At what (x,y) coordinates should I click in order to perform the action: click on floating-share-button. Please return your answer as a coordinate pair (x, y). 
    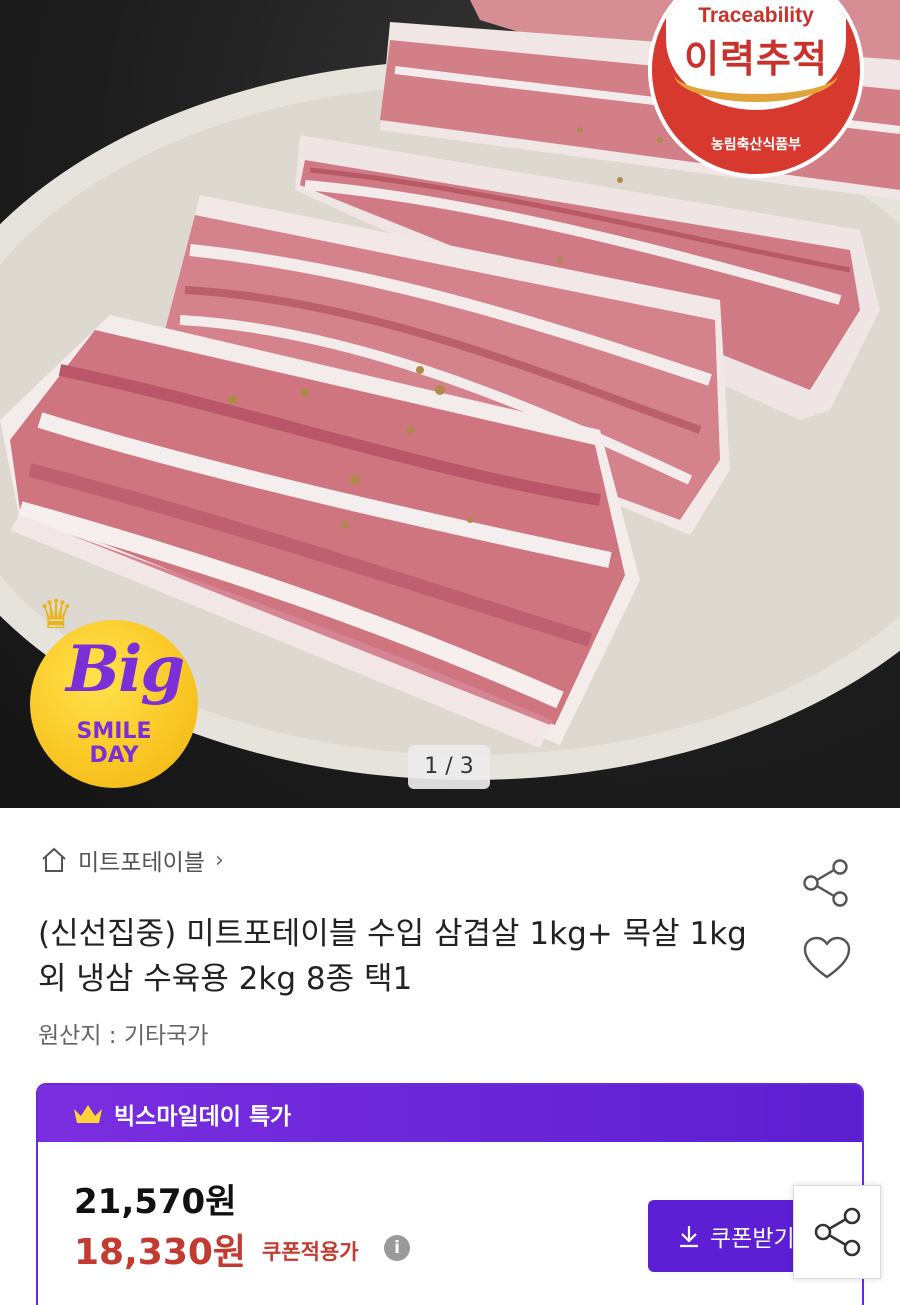
    Looking at the image, I should click on (837, 1232).